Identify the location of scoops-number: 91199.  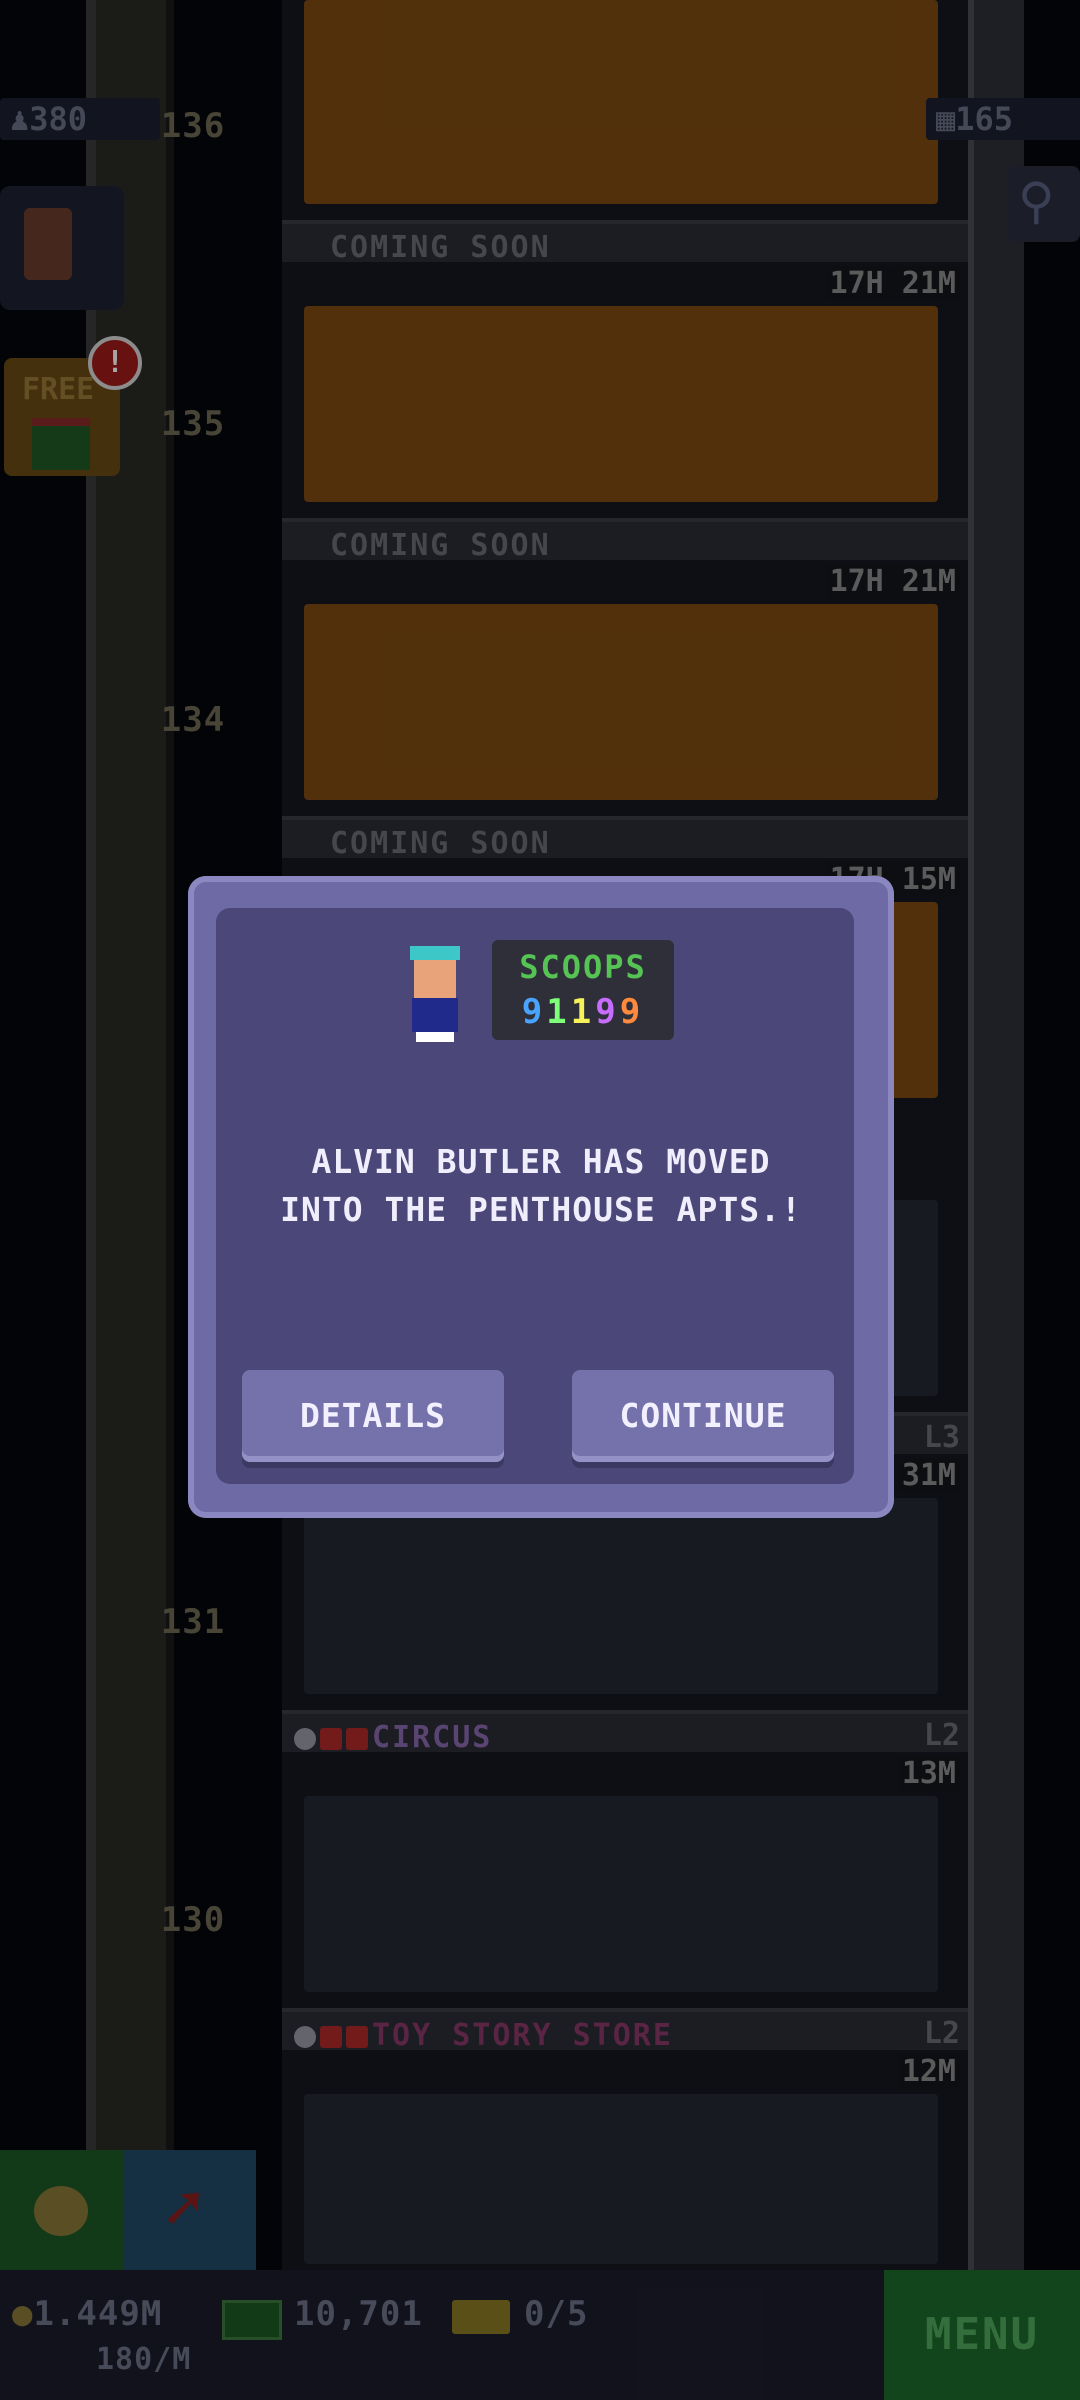
(583, 1012).